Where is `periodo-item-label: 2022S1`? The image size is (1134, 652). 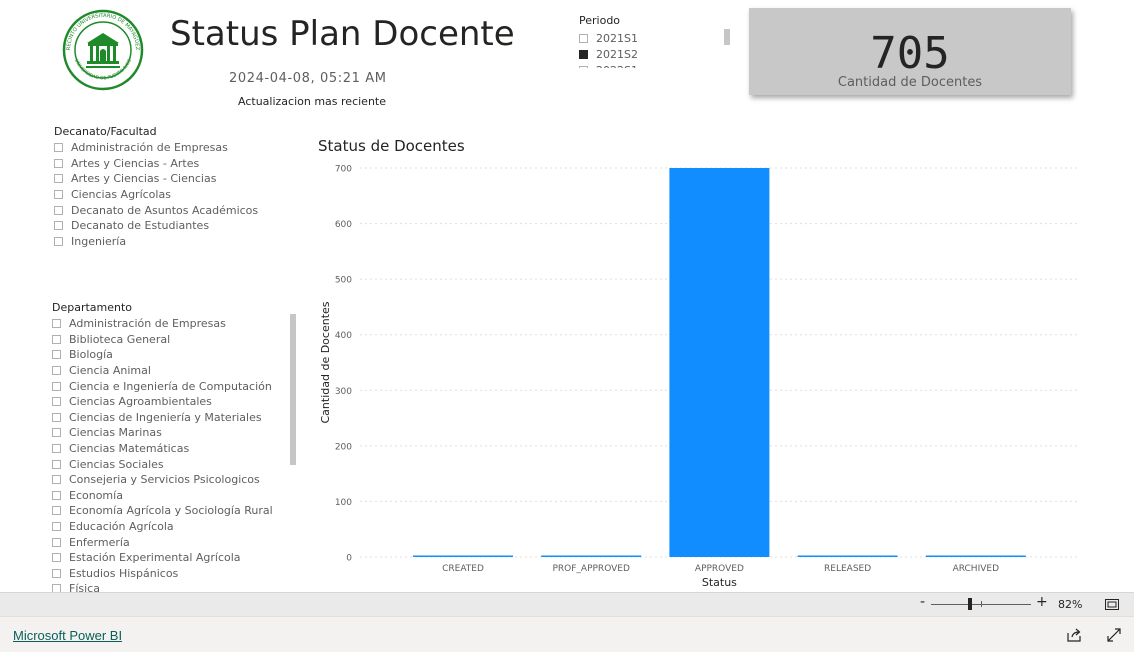 periodo-item-label: 2022S1 is located at coordinates (617, 66).